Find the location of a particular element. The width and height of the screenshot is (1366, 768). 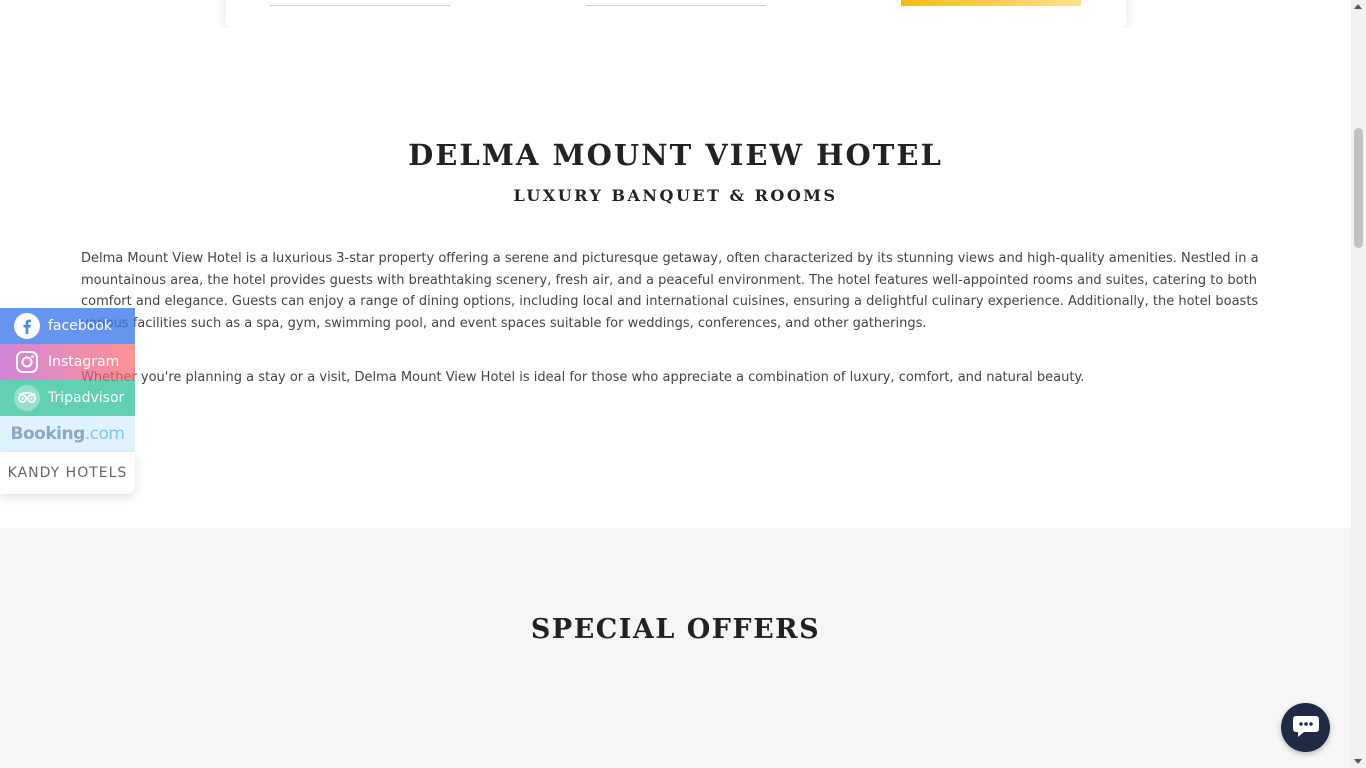

instagram-link: Instagram is located at coordinates (67, 362).